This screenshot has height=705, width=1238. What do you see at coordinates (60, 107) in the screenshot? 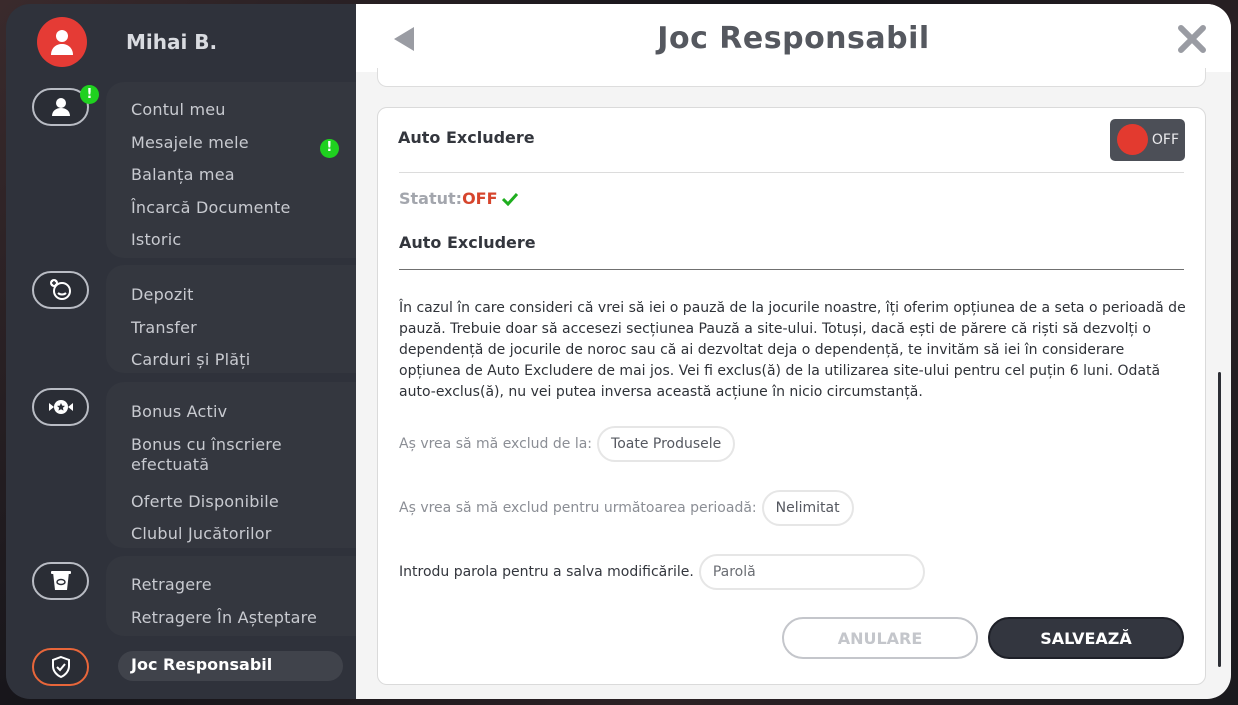
I see `person-icon` at bounding box center [60, 107].